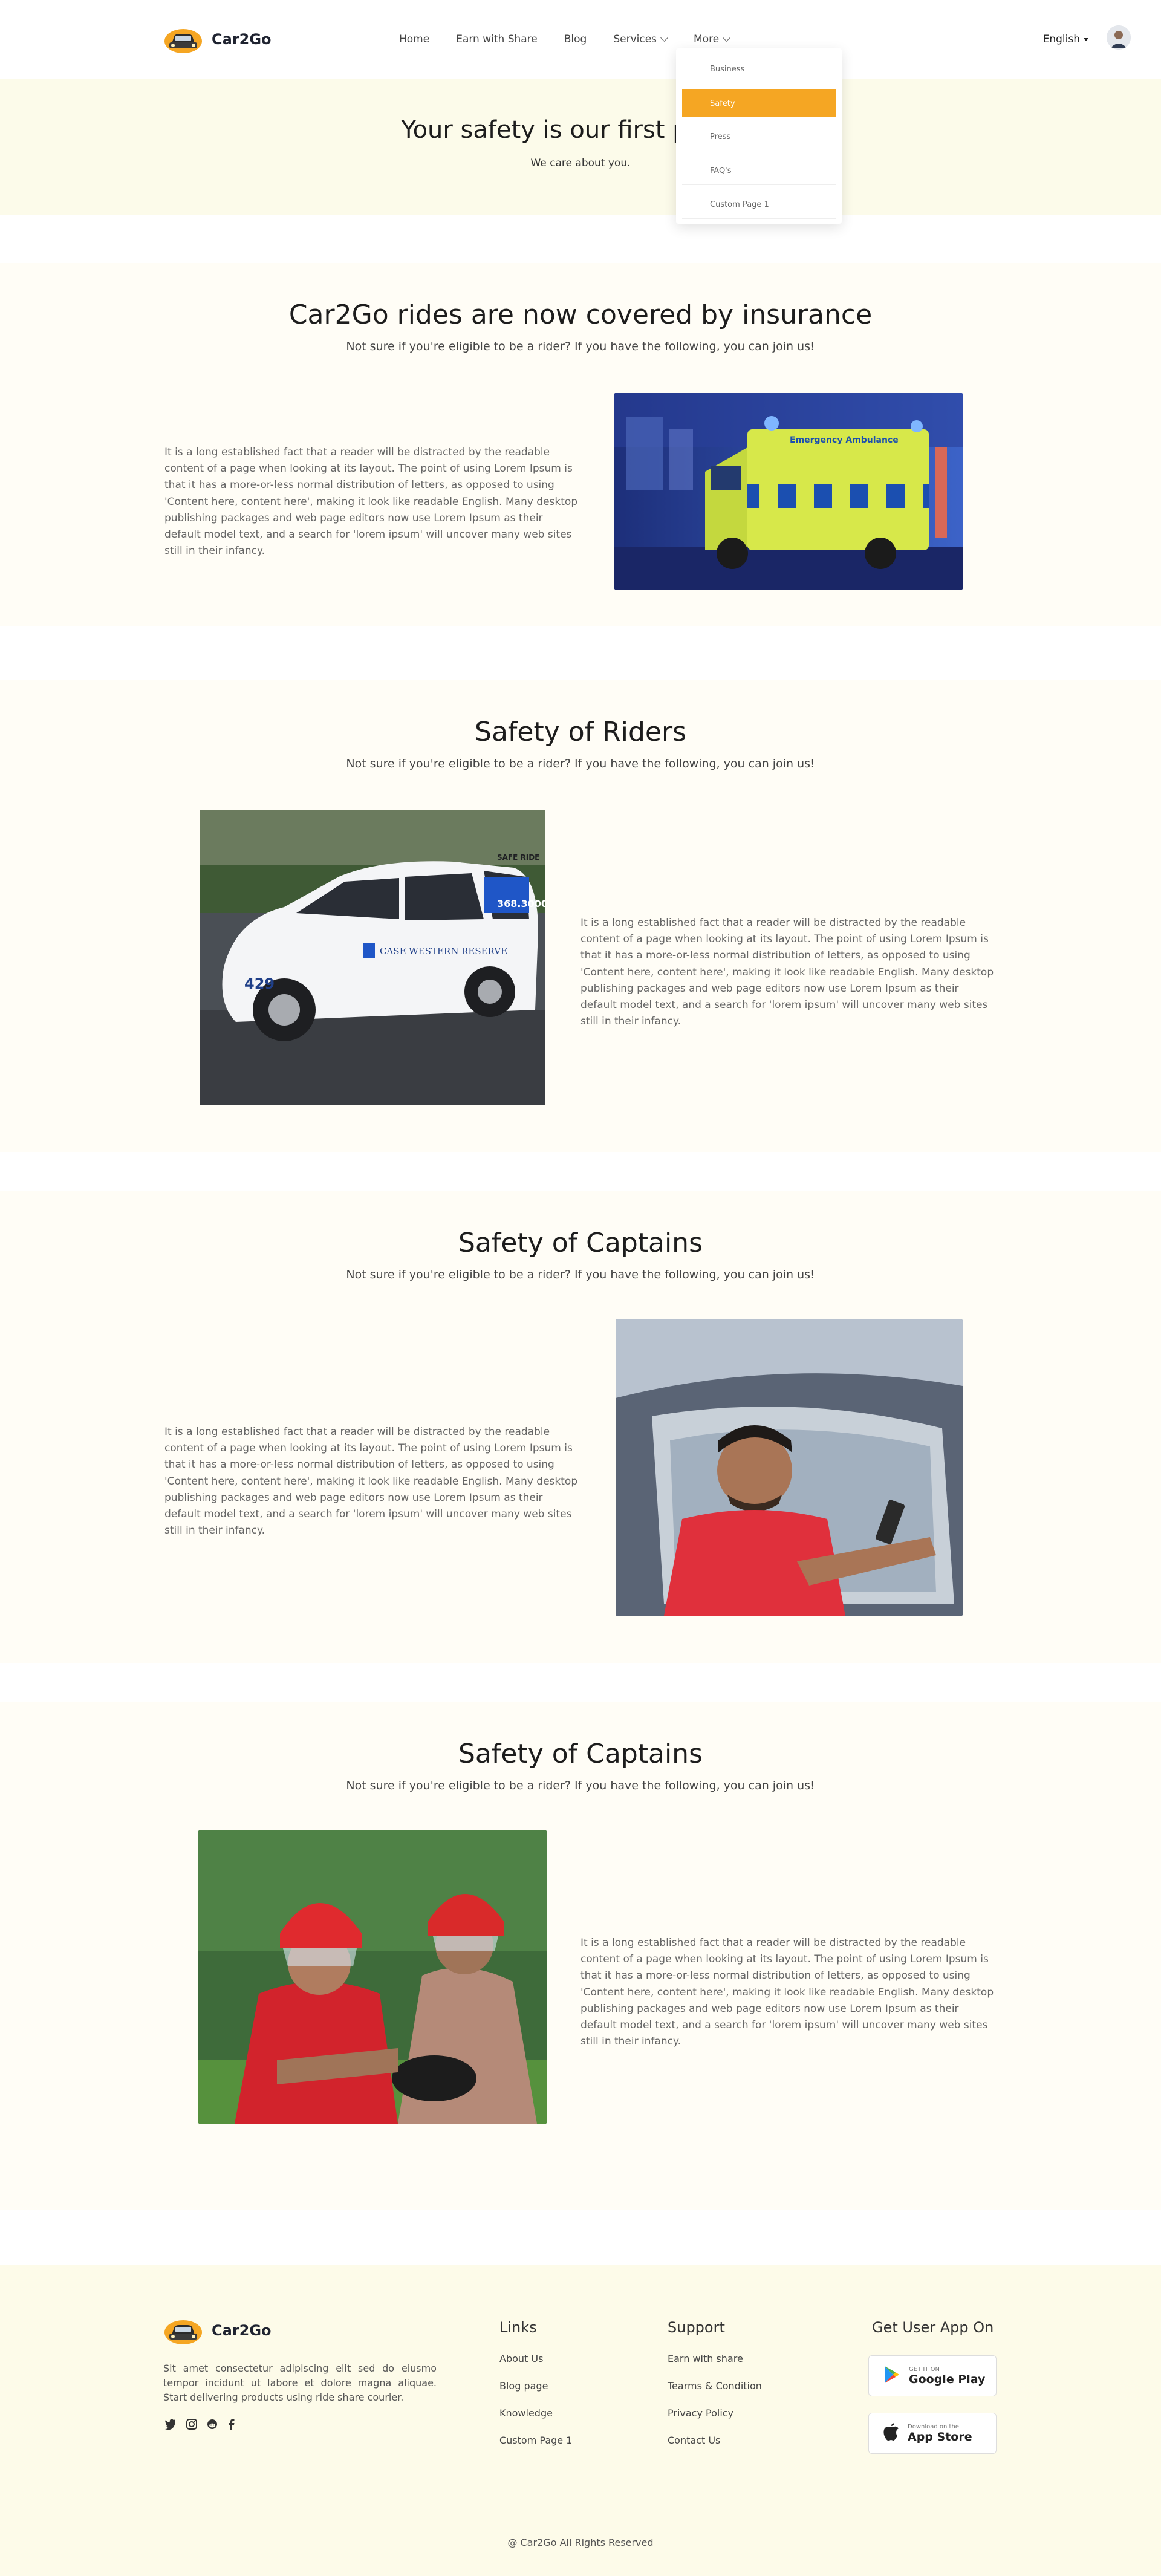  I want to click on brand-name: Car2Go, so click(242, 39).